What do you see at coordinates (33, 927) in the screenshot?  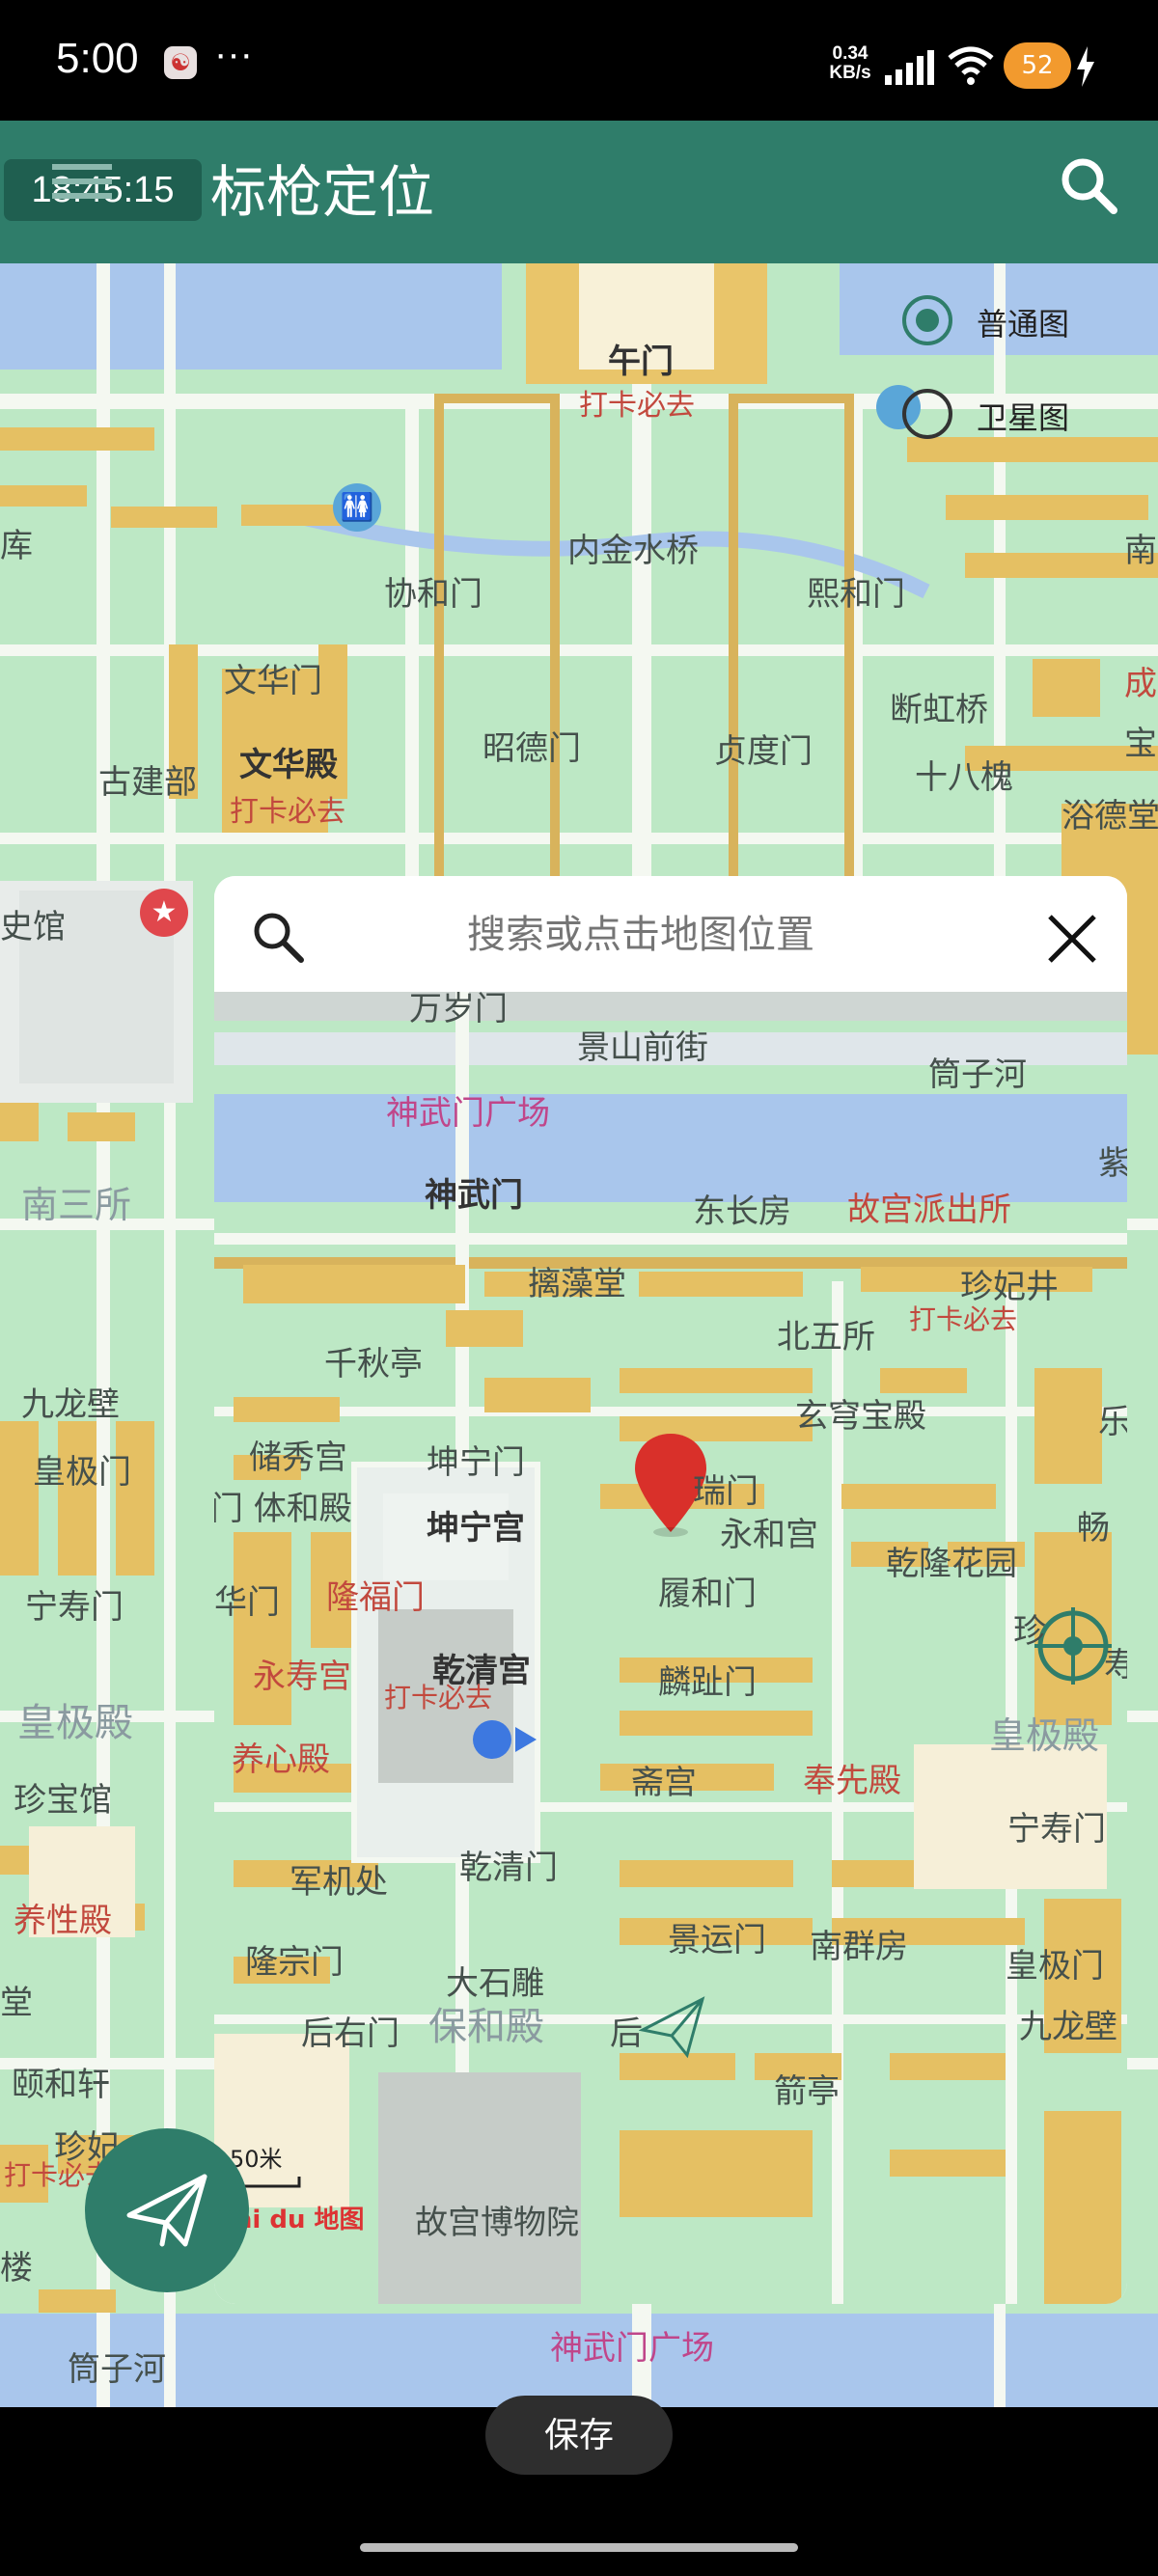 I see `map-label: 史馆` at bounding box center [33, 927].